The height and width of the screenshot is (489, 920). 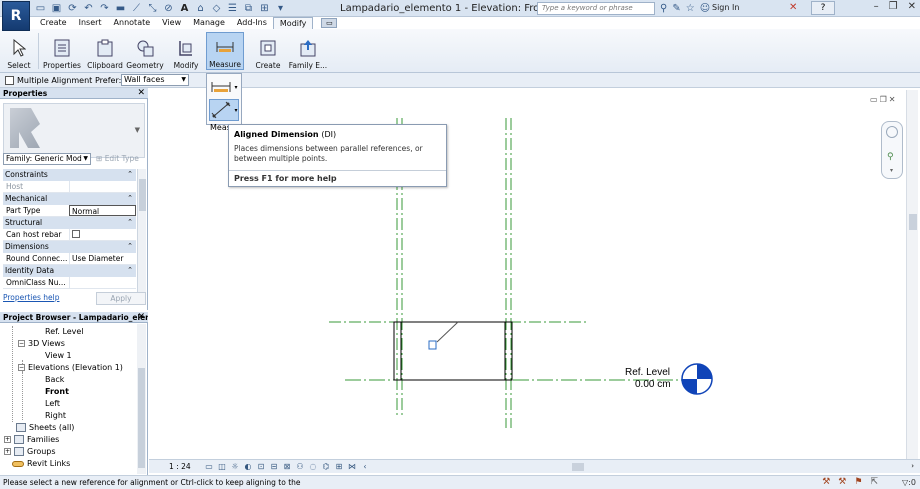 What do you see at coordinates (19, 51) in the screenshot?
I see `select-button: Select` at bounding box center [19, 51].